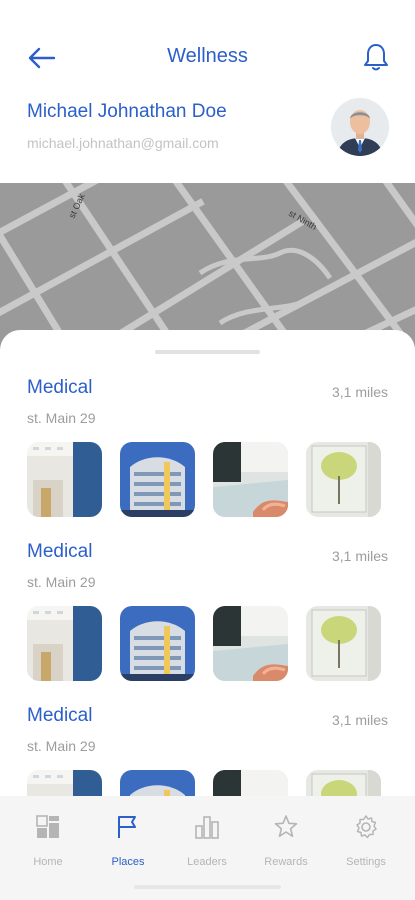  I want to click on tab-home: Home, so click(48, 844).